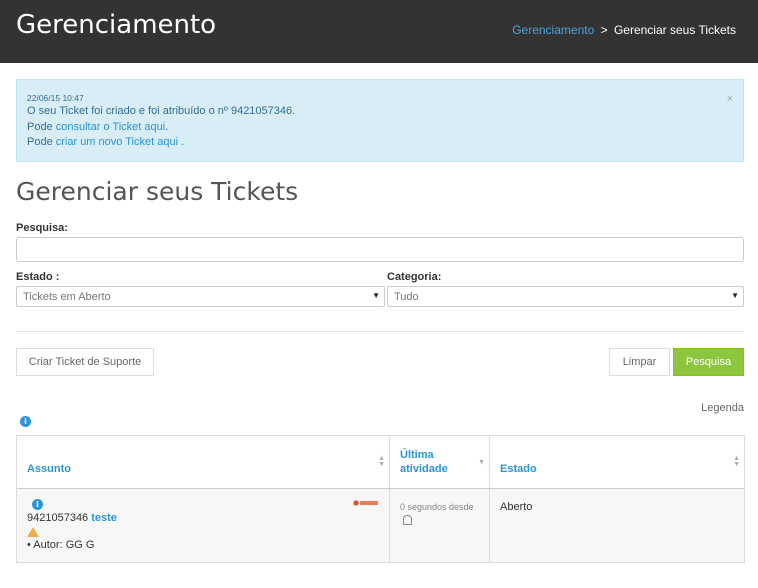  I want to click on alert-timestamp: 22/06/15 10:47, so click(55, 98).